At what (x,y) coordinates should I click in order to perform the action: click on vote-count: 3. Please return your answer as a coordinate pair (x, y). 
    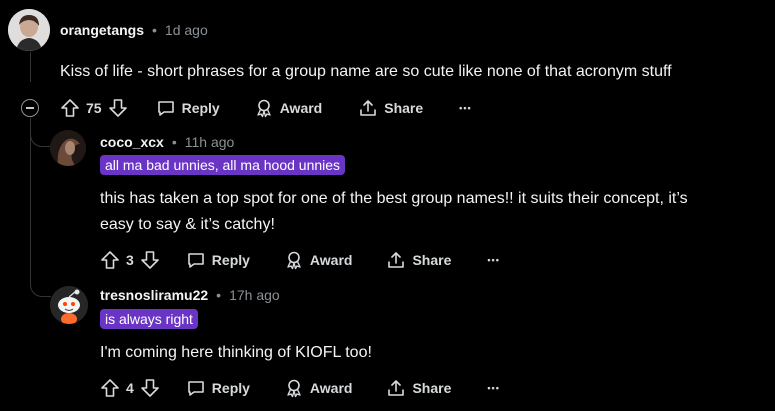
    Looking at the image, I should click on (130, 260).